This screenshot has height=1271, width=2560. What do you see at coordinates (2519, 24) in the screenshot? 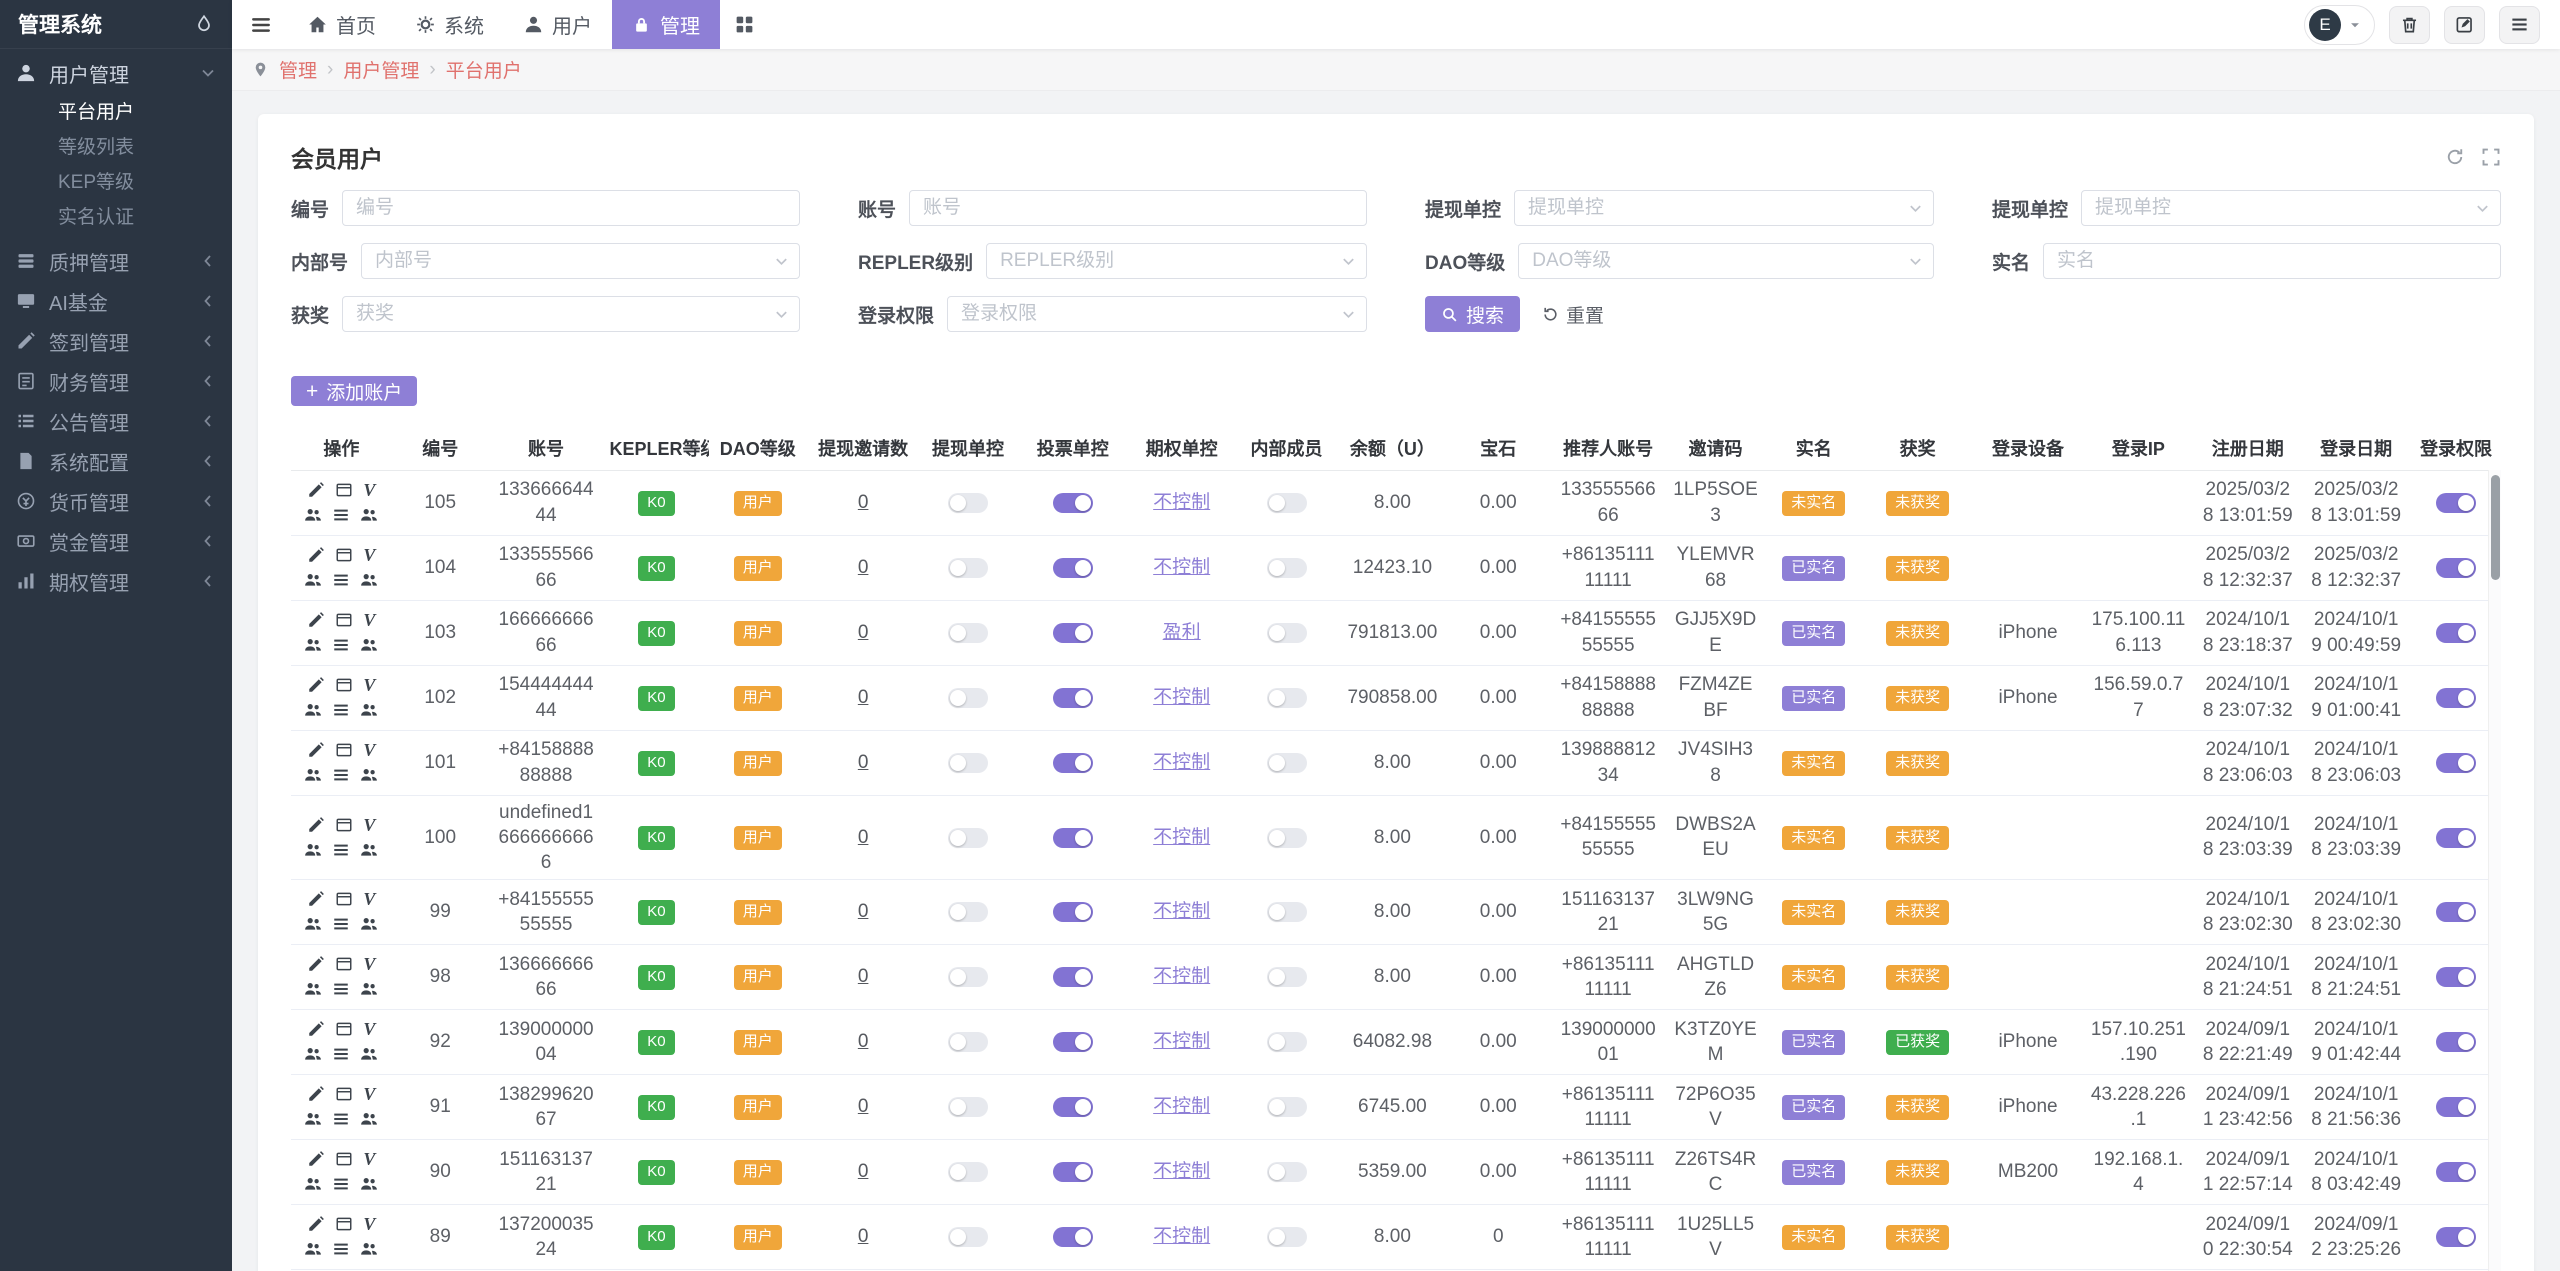
I see `list-button` at bounding box center [2519, 24].